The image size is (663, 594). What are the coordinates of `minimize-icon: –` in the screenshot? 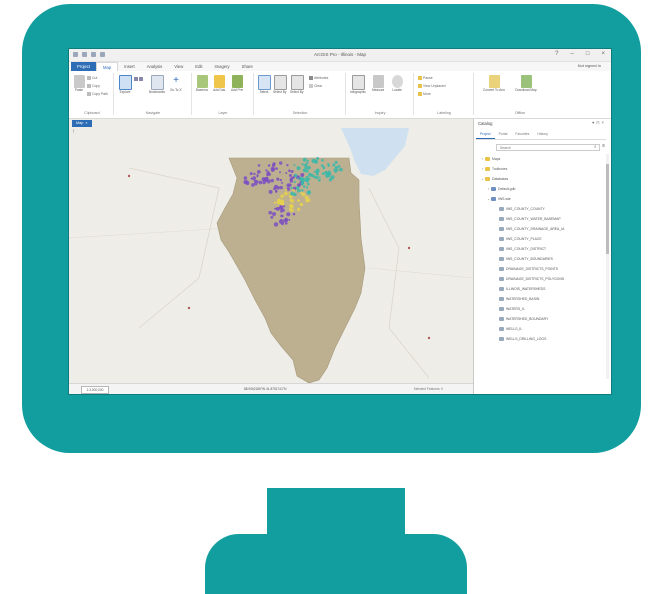 It's located at (572, 54).